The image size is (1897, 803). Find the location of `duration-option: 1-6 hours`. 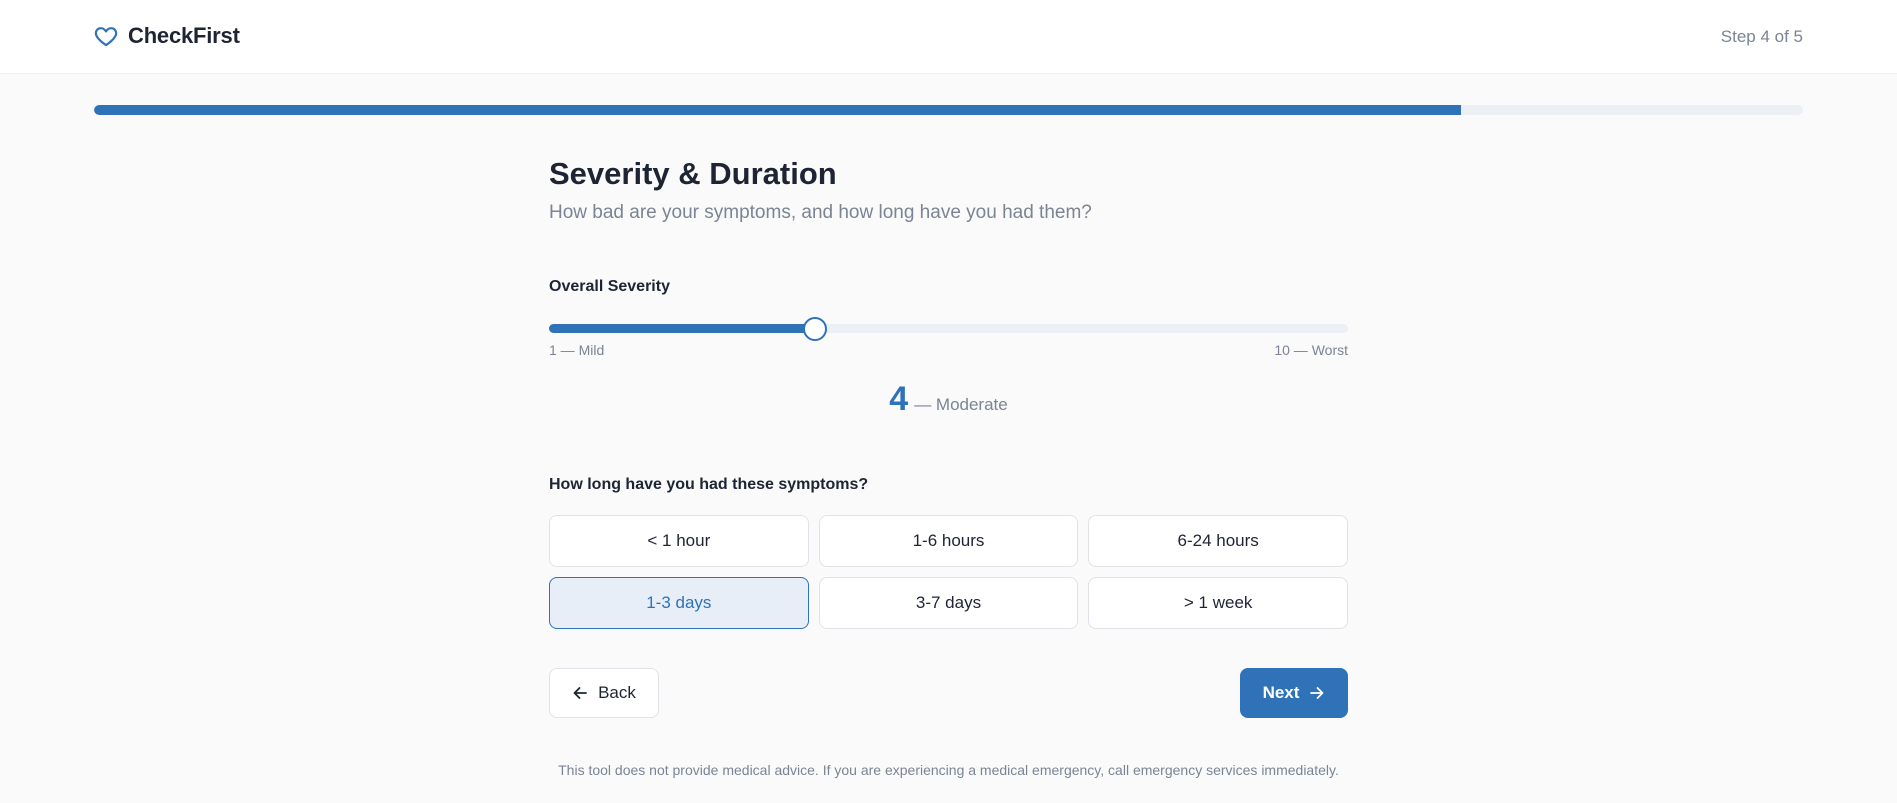

duration-option: 1-6 hours is located at coordinates (948, 541).